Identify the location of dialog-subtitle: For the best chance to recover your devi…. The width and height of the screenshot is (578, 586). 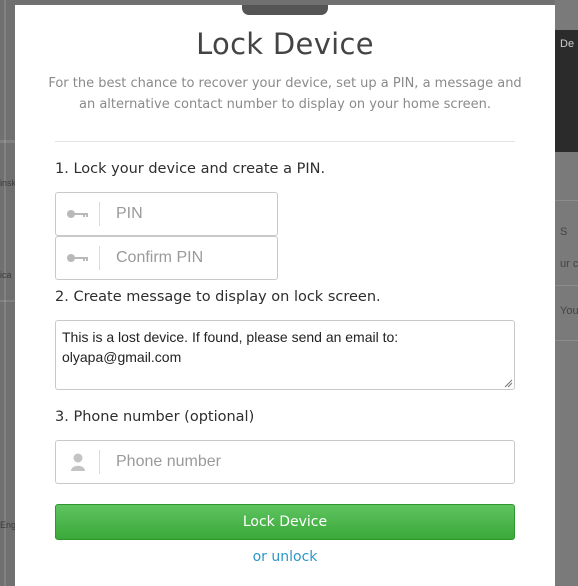
(285, 94).